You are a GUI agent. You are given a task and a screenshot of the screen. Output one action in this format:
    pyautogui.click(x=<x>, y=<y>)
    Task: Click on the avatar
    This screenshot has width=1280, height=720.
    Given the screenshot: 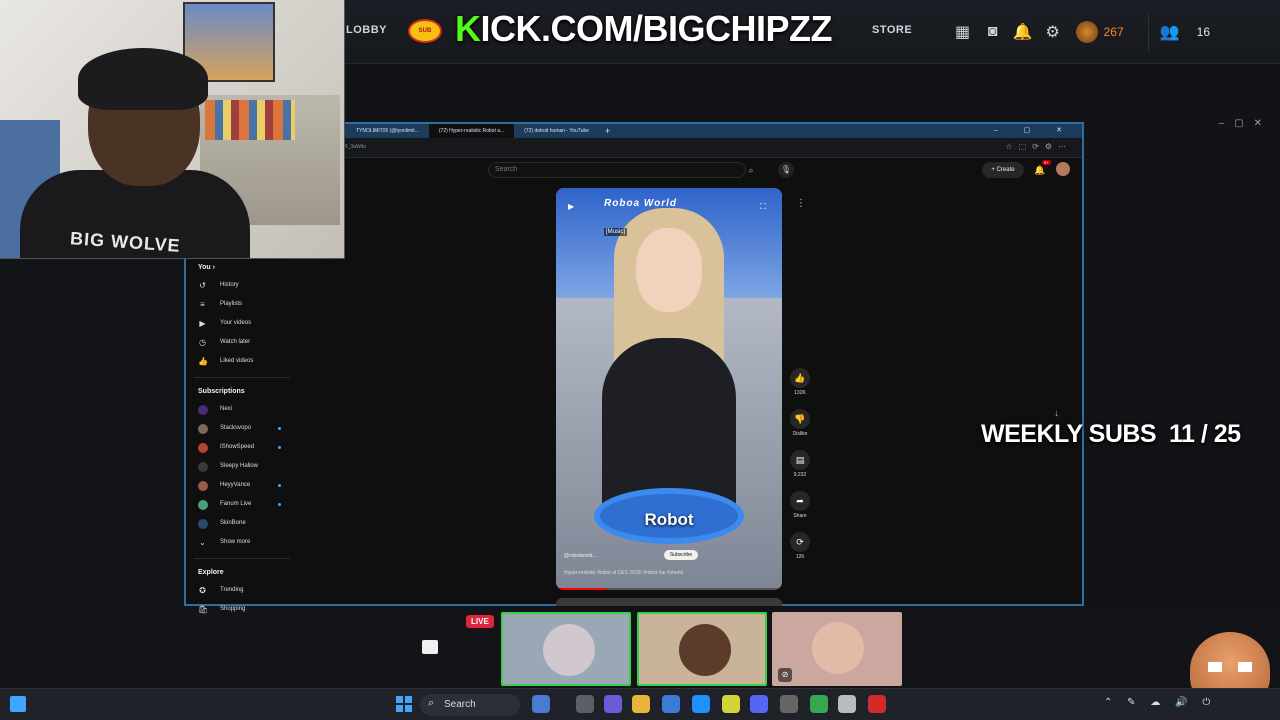 What is the action you would take?
    pyautogui.click(x=1063, y=169)
    